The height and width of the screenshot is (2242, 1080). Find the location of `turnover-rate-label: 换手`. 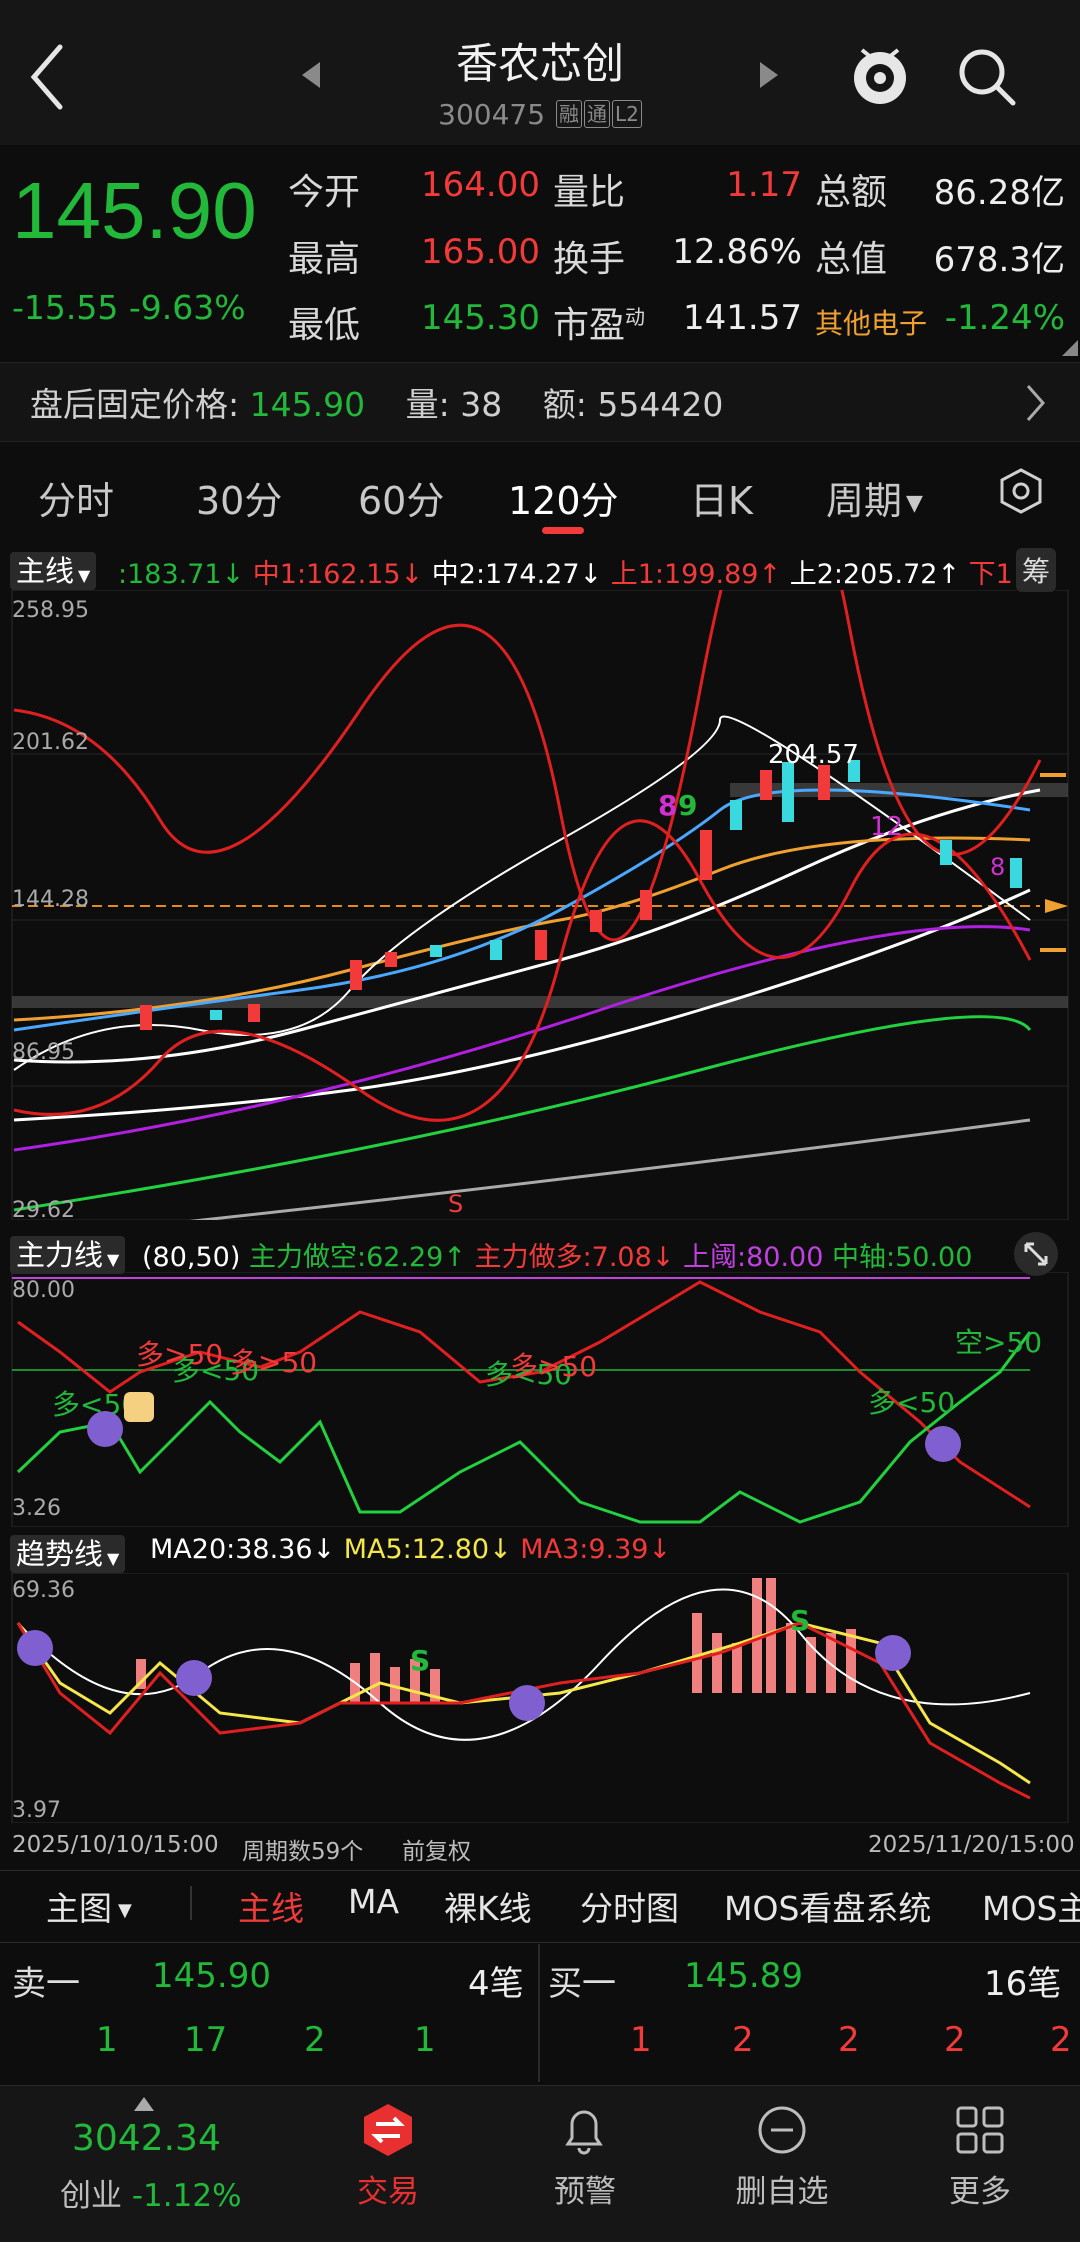

turnover-rate-label: 换手 is located at coordinates (589, 259).